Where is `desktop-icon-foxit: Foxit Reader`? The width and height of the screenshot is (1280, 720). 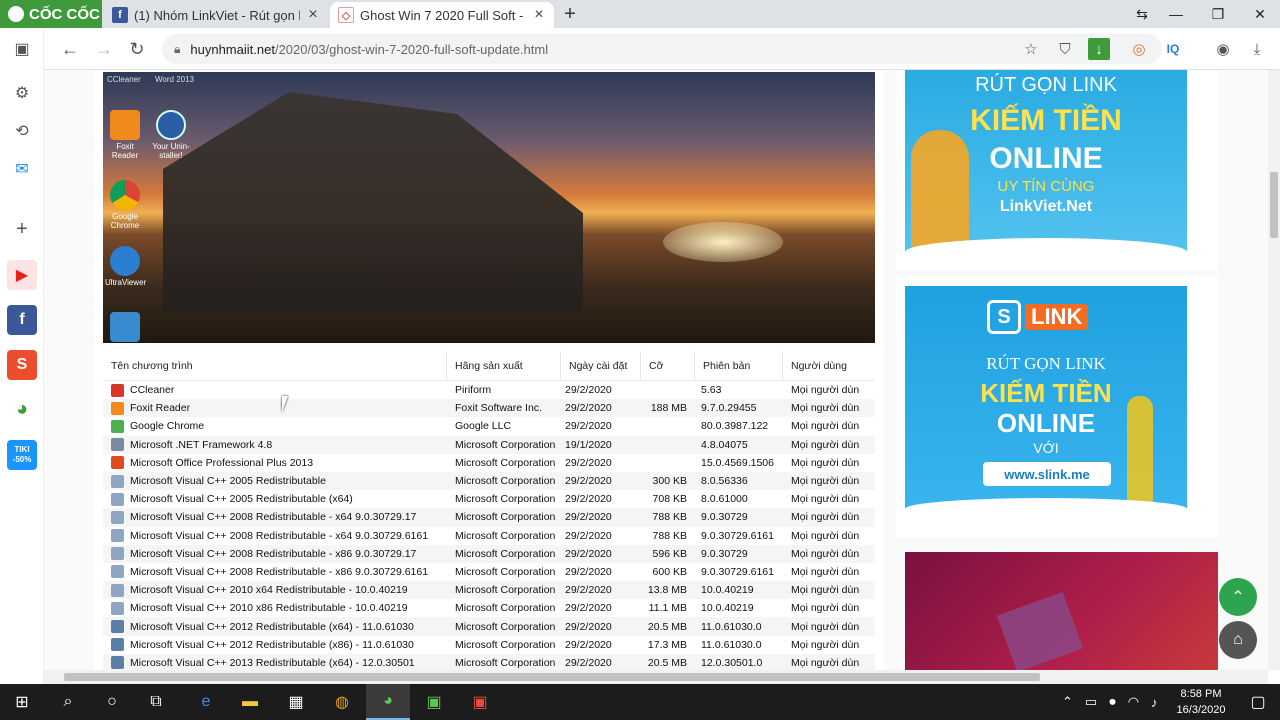
desktop-icon-foxit: Foxit Reader is located at coordinates (125, 135).